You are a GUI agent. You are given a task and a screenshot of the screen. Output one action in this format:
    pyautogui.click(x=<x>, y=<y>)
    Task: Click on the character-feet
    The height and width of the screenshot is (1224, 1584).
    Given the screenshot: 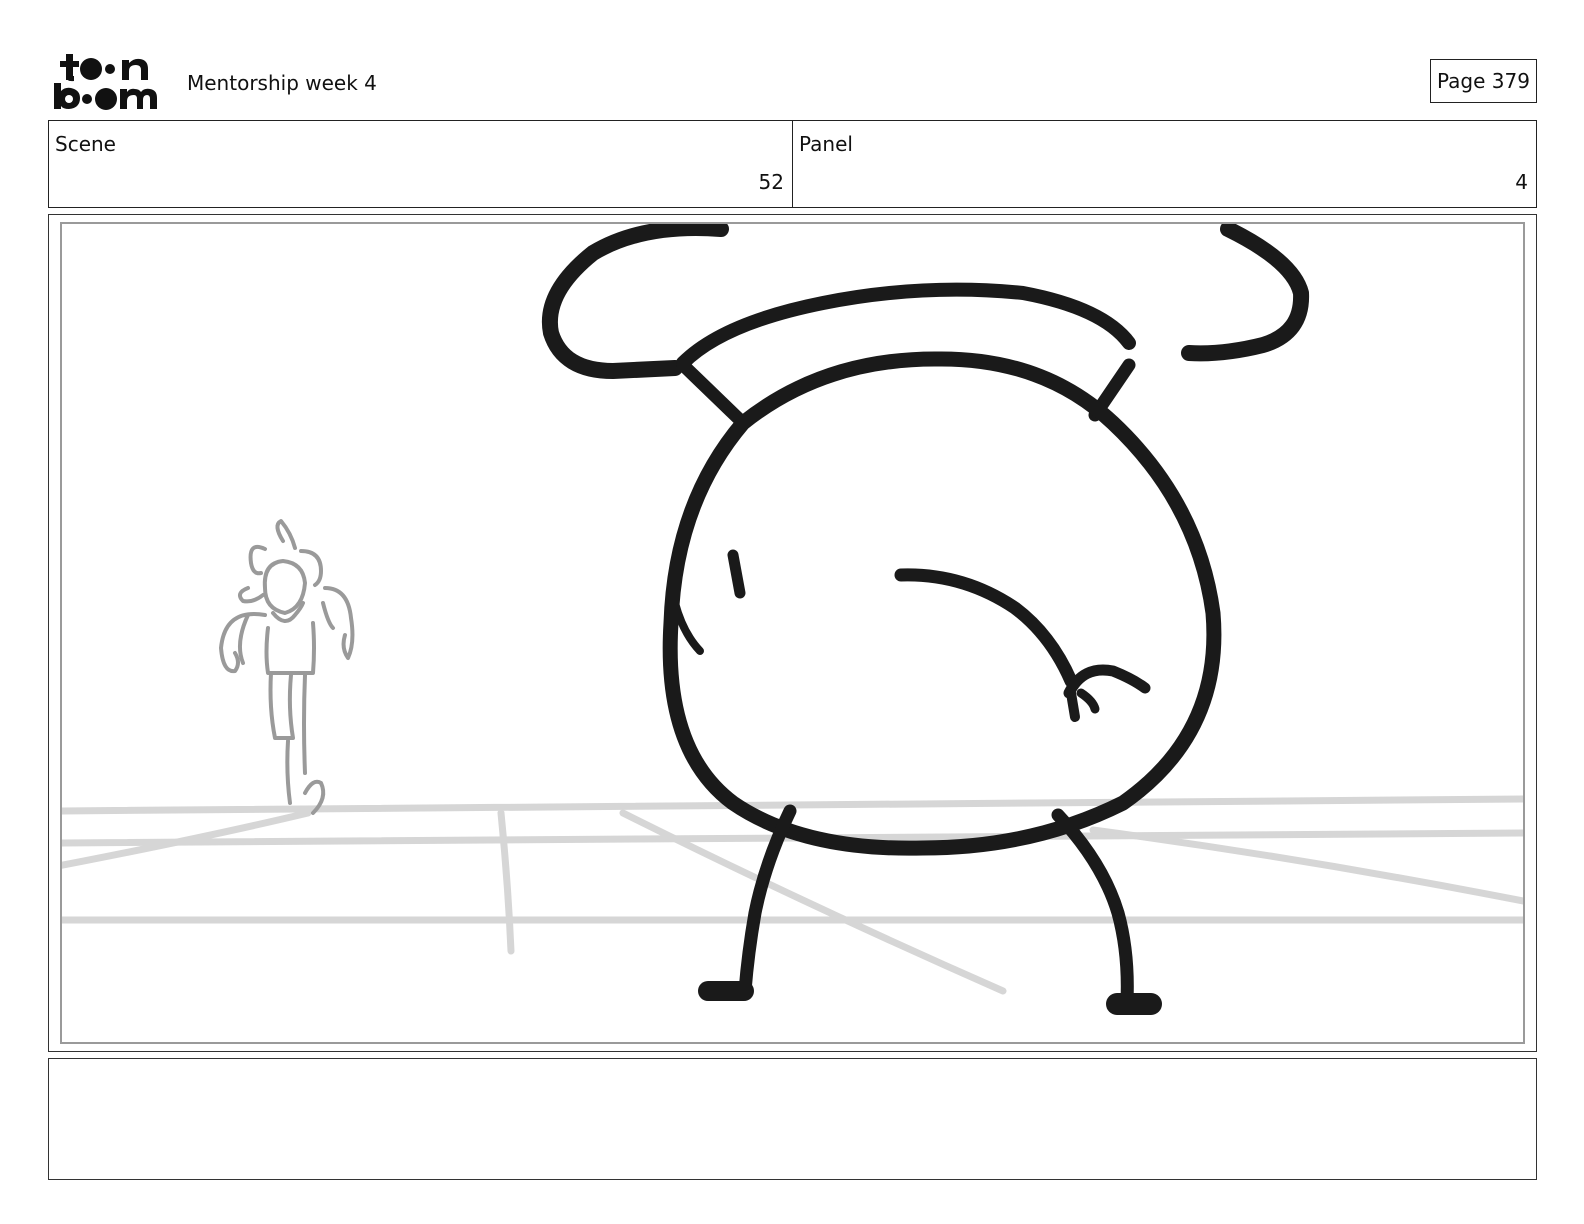 What is the action you would take?
    pyautogui.click(x=930, y=998)
    